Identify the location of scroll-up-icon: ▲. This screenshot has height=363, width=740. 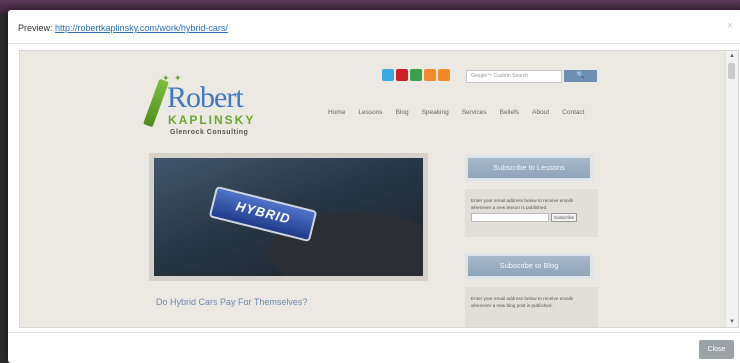
(732, 56).